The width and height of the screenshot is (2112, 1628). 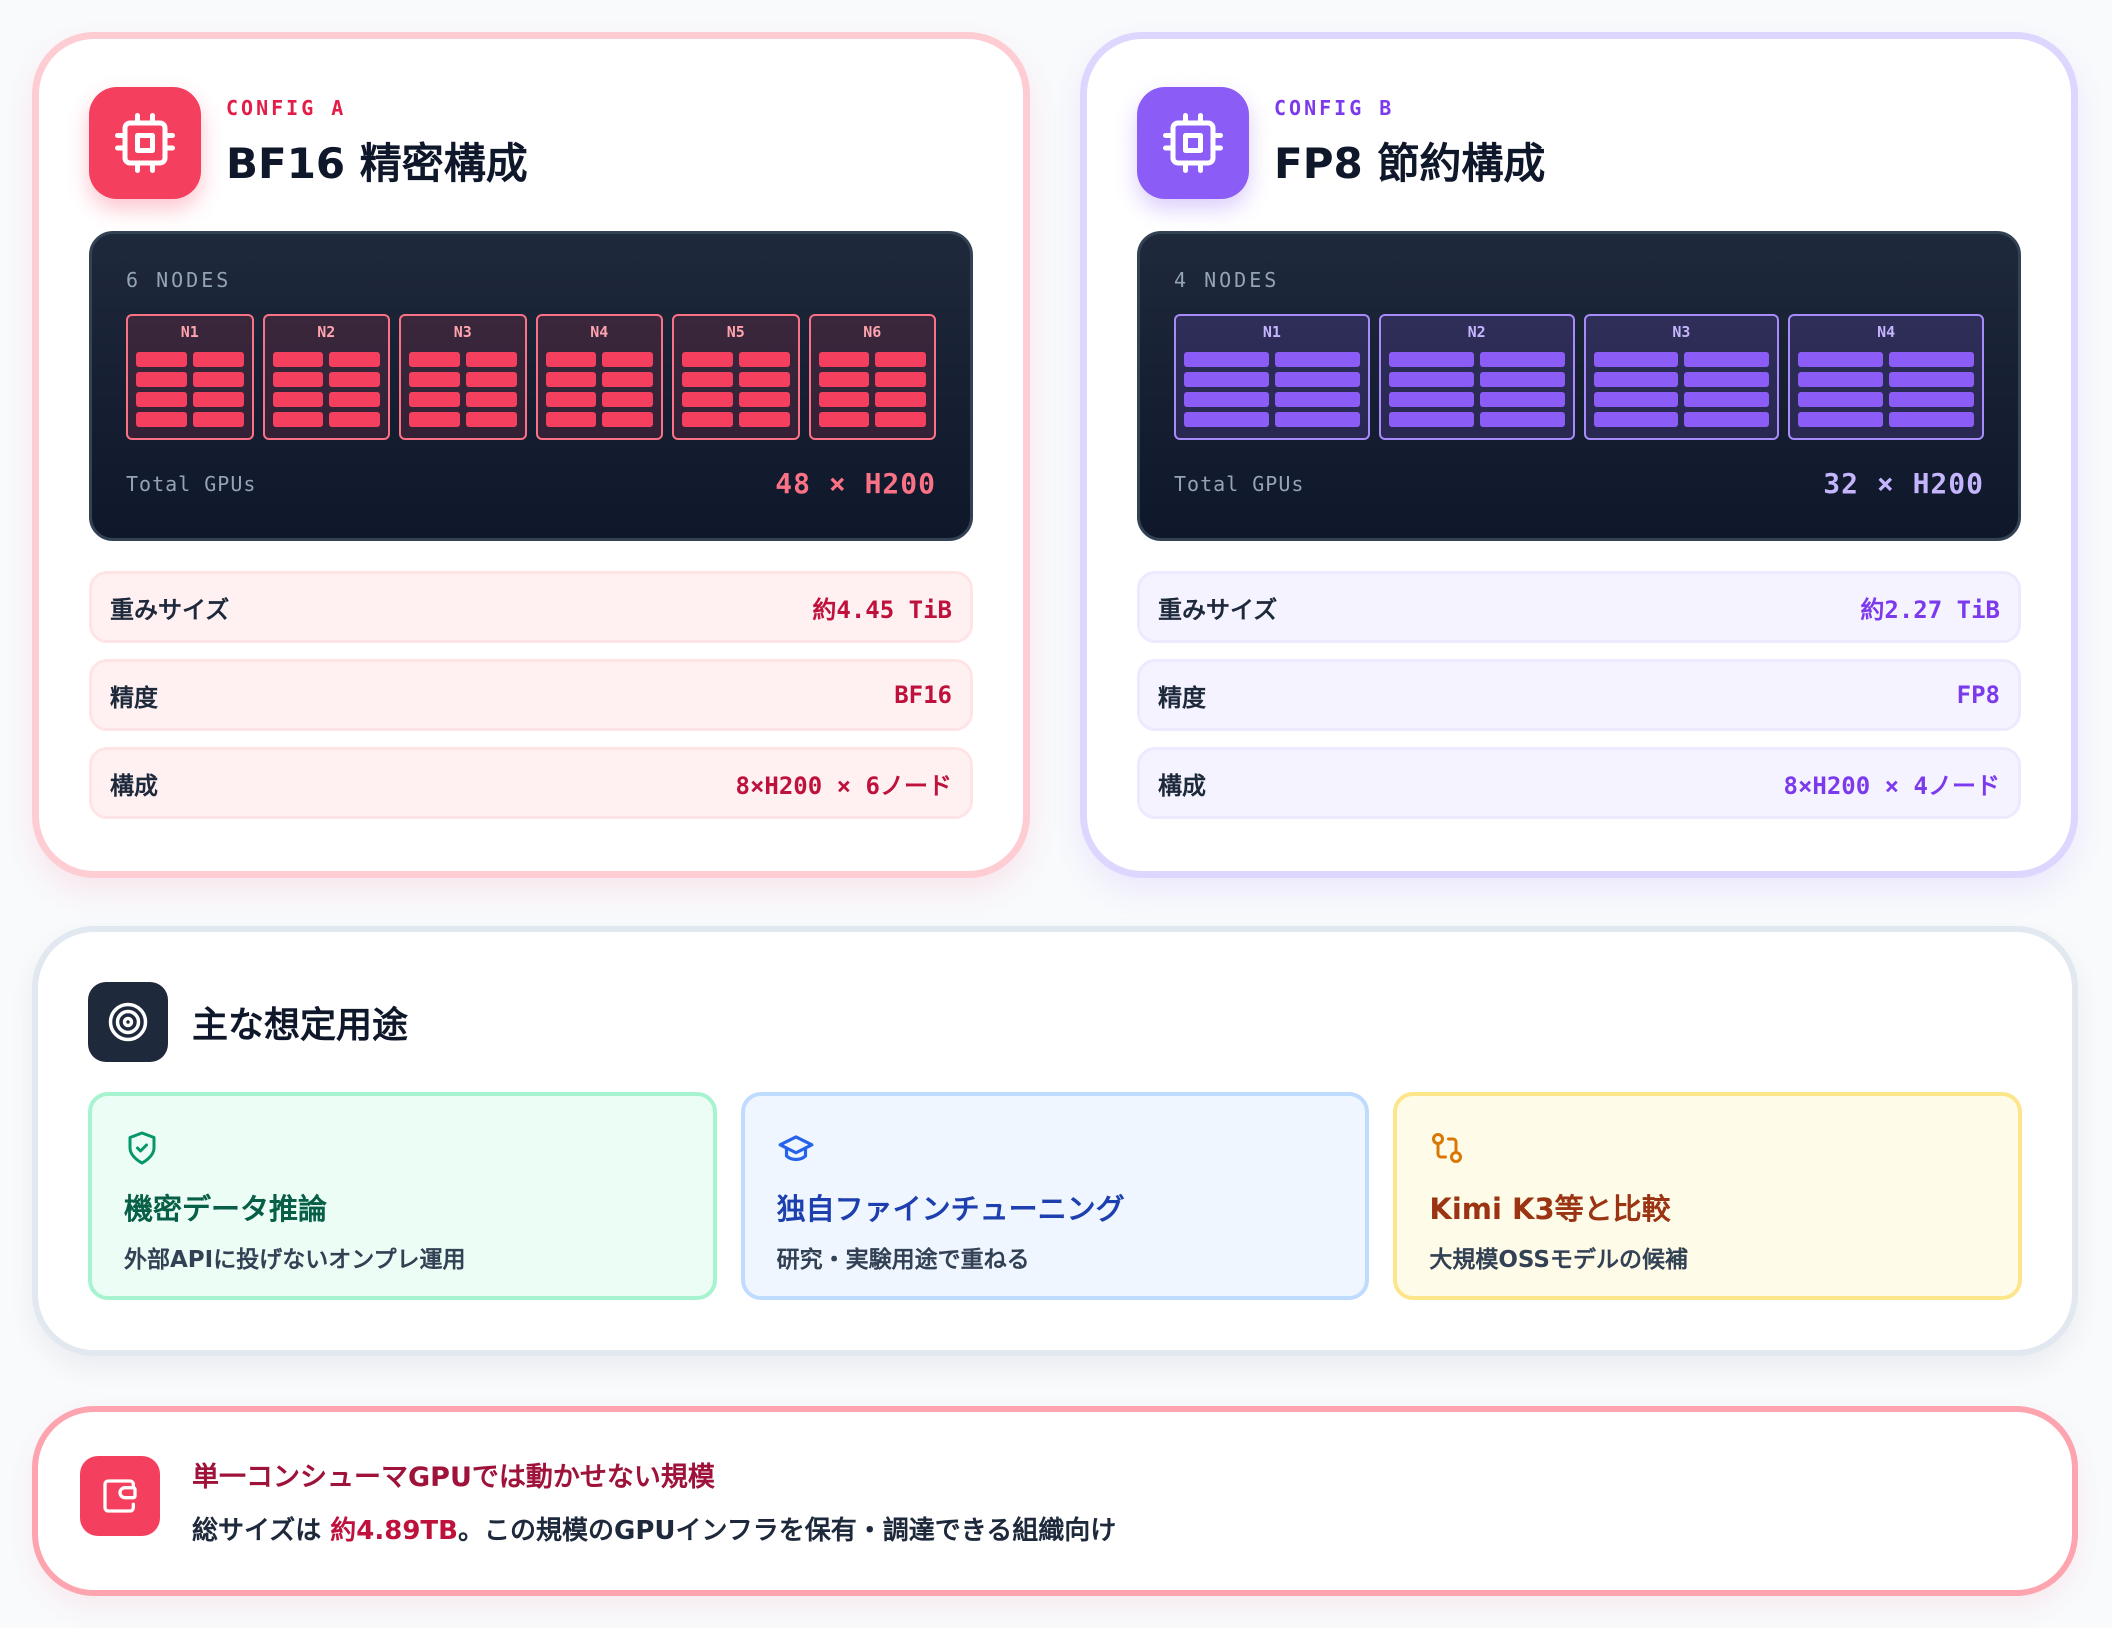 What do you see at coordinates (1193, 143) in the screenshot?
I see `chip-icon` at bounding box center [1193, 143].